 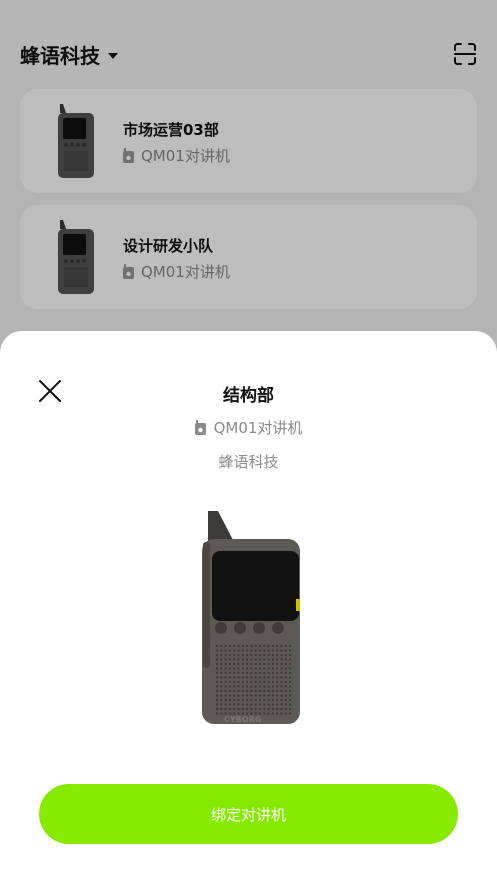 I want to click on brand-print: CYBORG, so click(x=242, y=719).